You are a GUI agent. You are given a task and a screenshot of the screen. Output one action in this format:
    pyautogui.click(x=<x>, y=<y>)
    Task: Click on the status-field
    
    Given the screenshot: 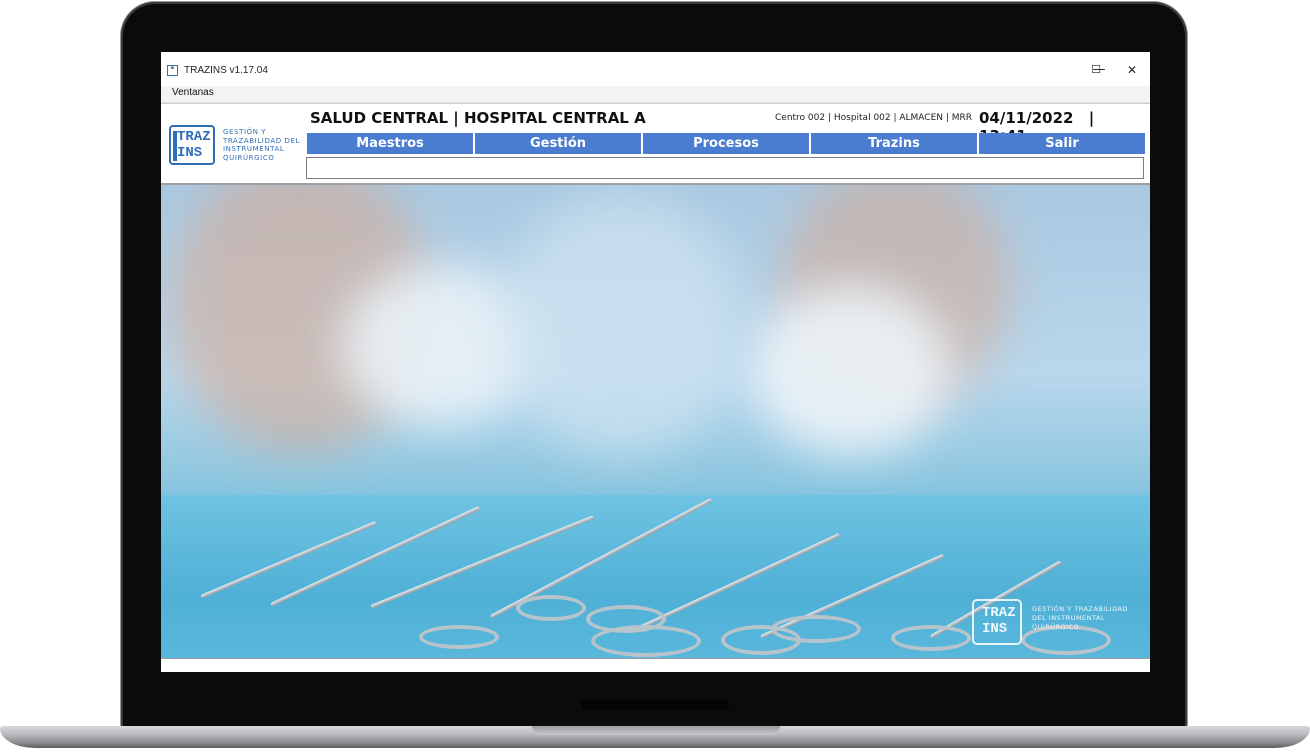 What is the action you would take?
    pyautogui.click(x=725, y=168)
    